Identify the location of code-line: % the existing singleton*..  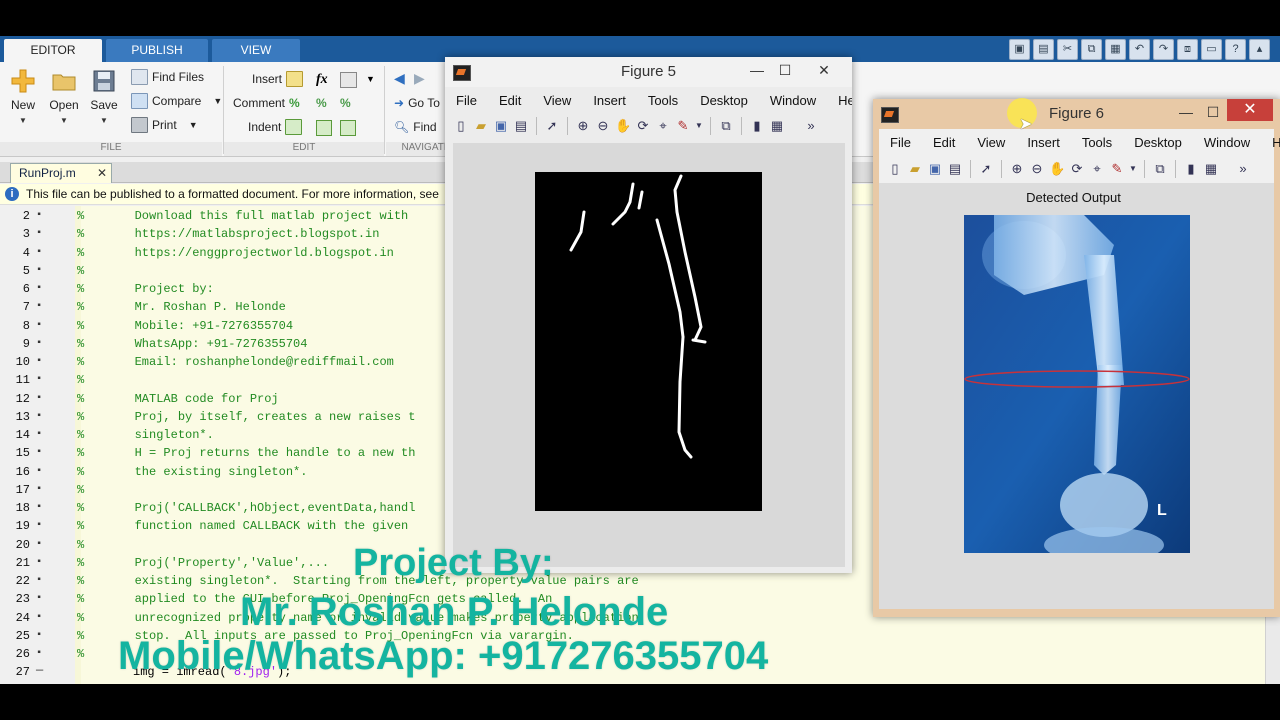
(192, 472).